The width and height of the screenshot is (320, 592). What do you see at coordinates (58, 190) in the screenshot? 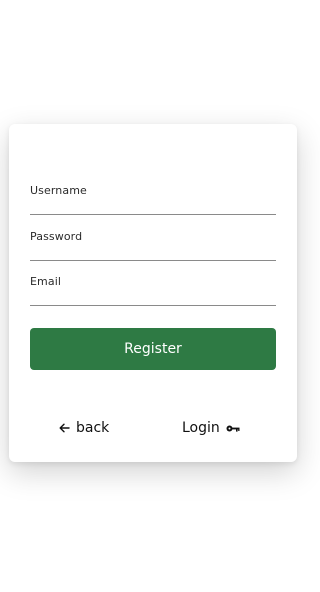
I see `username-label: Username` at bounding box center [58, 190].